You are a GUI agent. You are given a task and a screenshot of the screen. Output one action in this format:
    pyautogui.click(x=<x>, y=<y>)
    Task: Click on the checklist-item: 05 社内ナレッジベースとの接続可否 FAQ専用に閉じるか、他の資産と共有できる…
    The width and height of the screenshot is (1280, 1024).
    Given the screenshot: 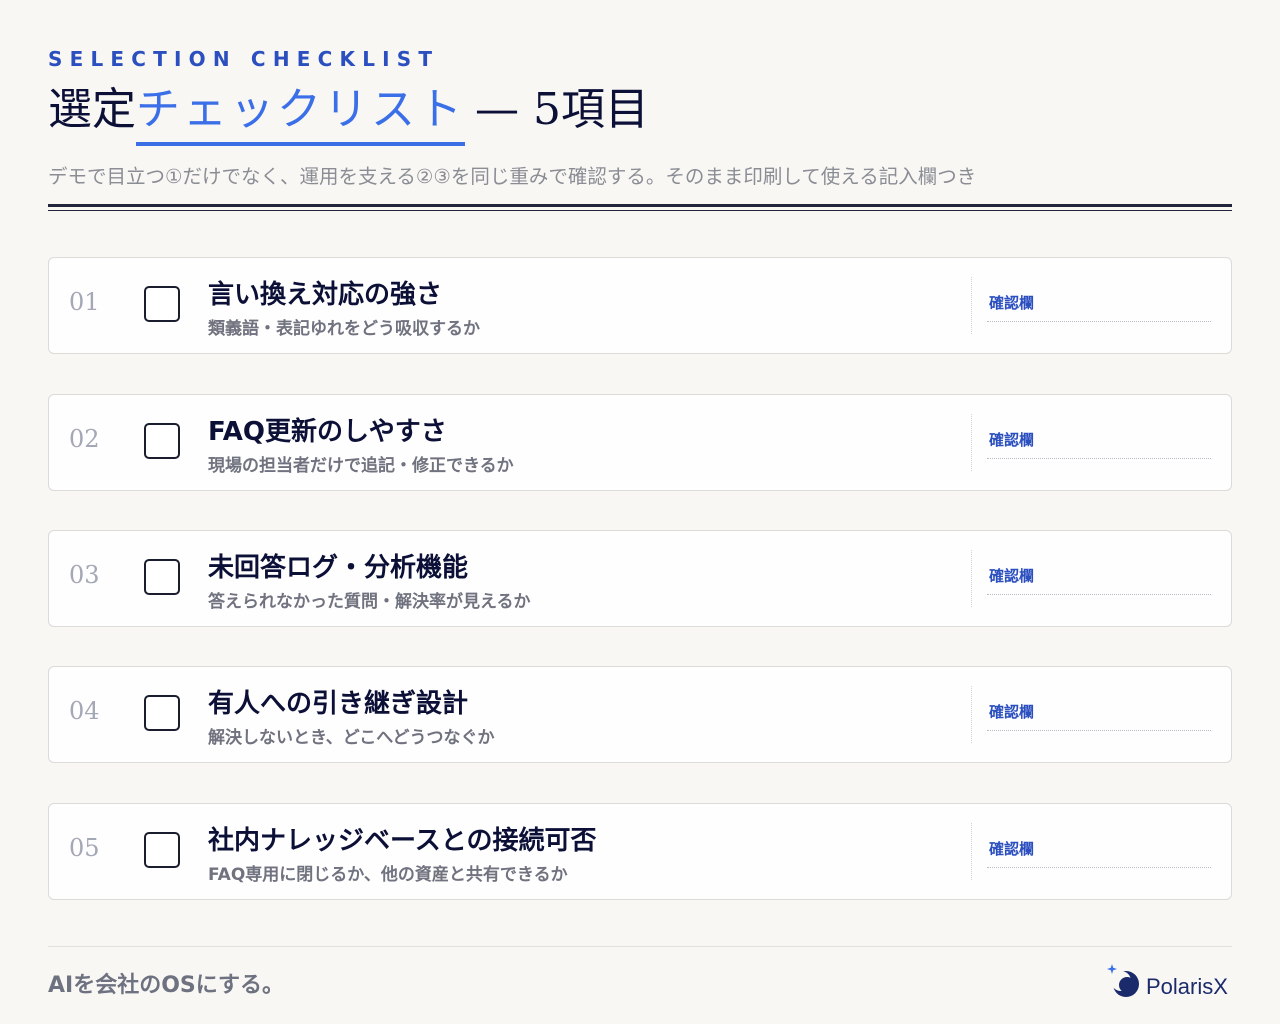 What is the action you would take?
    pyautogui.click(x=640, y=851)
    